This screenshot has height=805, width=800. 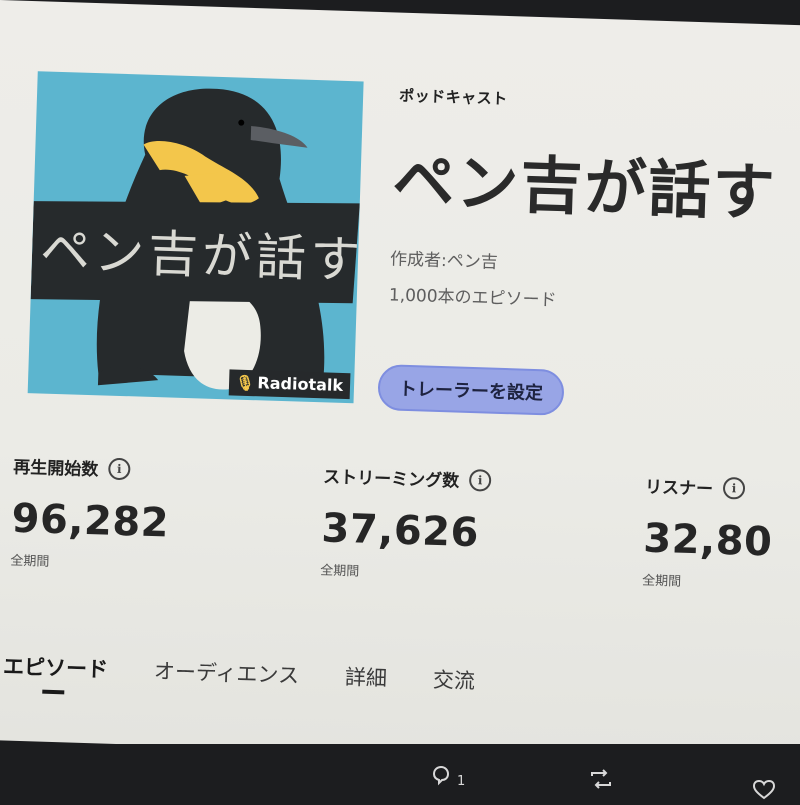 What do you see at coordinates (453, 97) in the screenshot?
I see `content-type-label: ポッドキャスト` at bounding box center [453, 97].